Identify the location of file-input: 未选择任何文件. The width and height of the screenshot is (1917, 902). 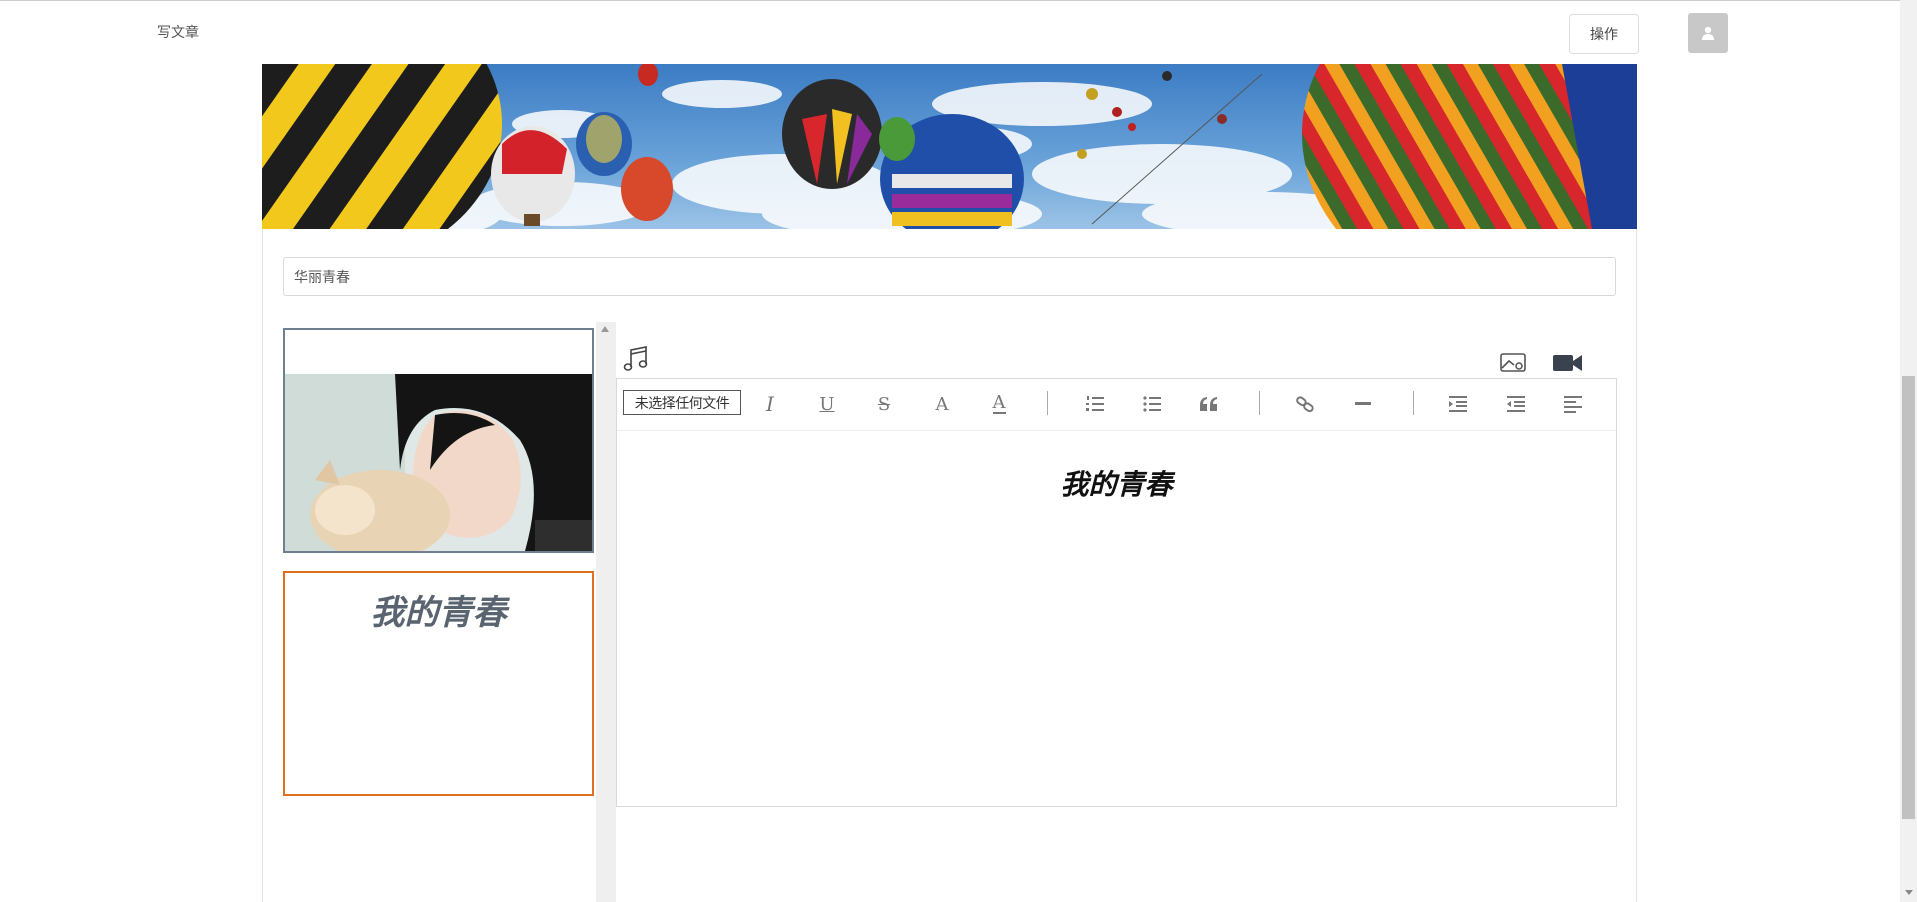
(682, 402).